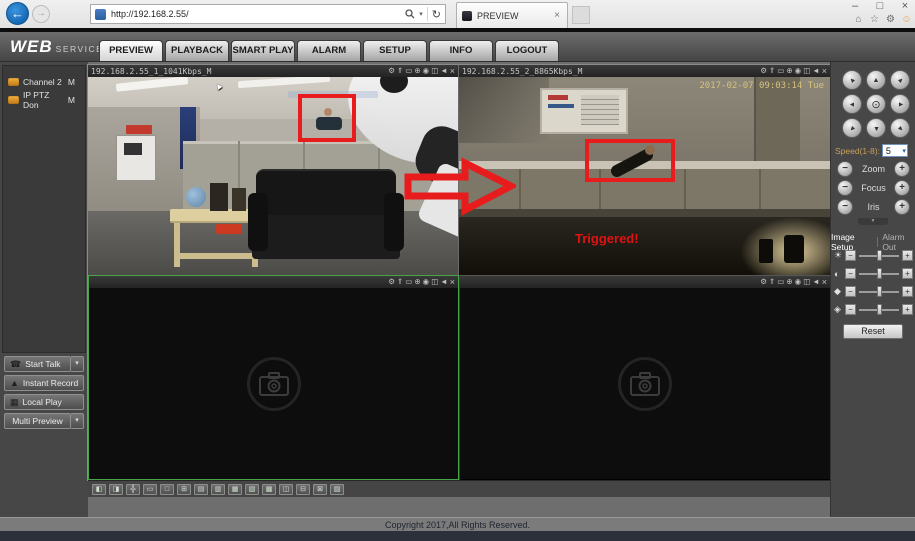  Describe the element at coordinates (527, 50) in the screenshot. I see `tab-logout: LOGOUT` at that location.